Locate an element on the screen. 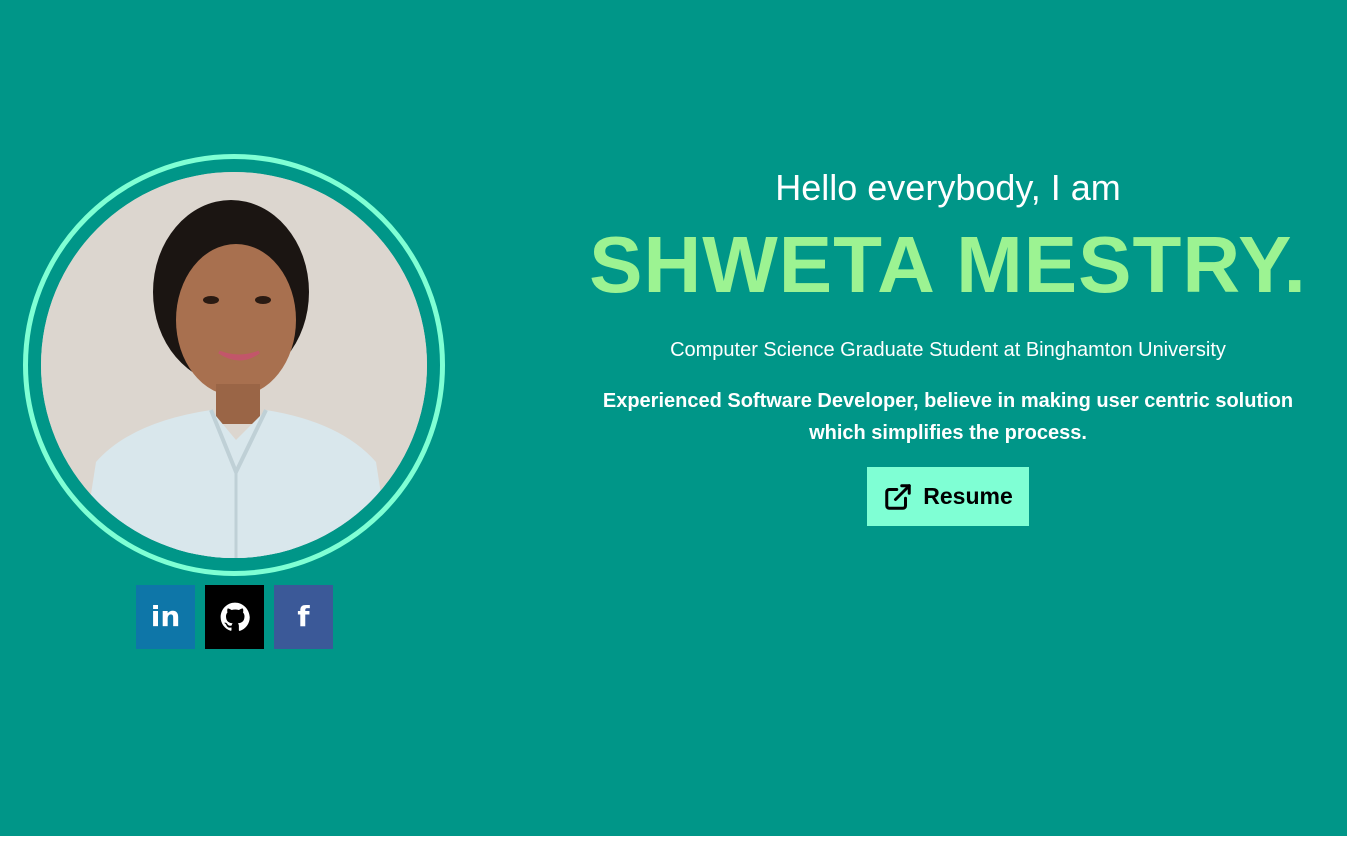 This screenshot has height=852, width=1347. social-links: in f is located at coordinates (234, 617).